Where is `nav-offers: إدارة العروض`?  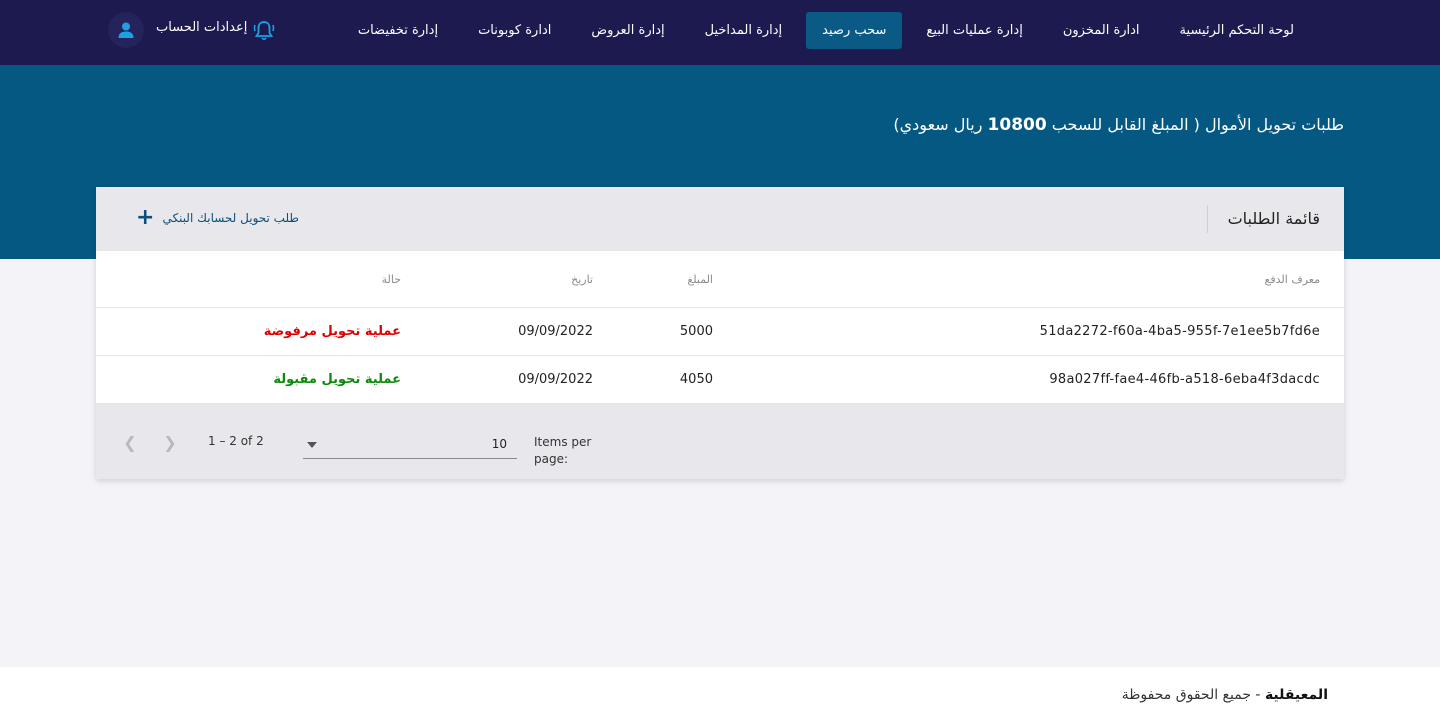
nav-offers: إدارة العروض is located at coordinates (627, 30).